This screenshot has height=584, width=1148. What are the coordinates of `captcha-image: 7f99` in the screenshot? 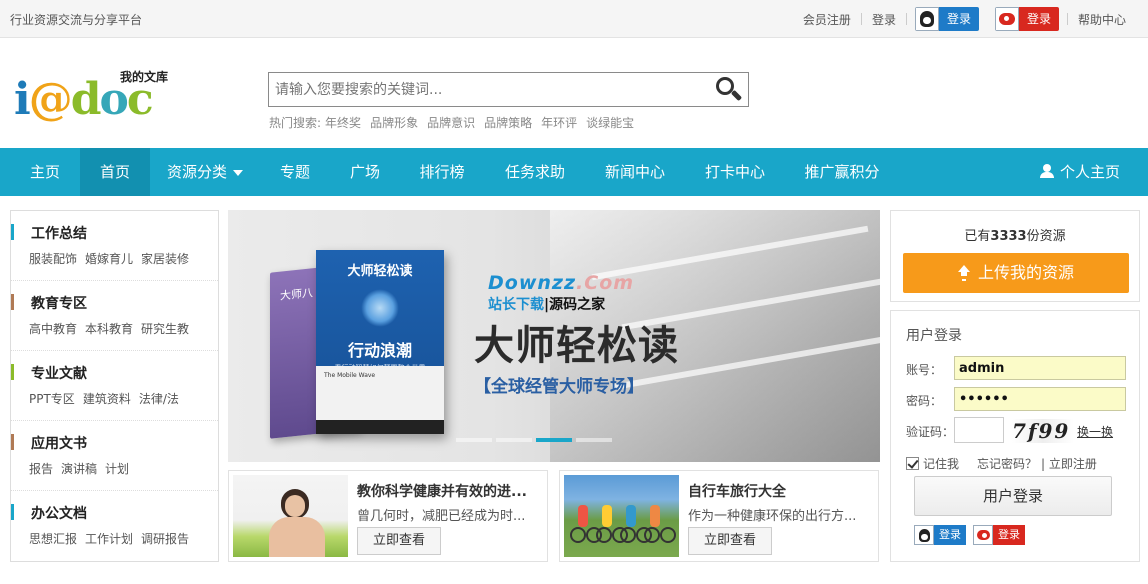 It's located at (1043, 431).